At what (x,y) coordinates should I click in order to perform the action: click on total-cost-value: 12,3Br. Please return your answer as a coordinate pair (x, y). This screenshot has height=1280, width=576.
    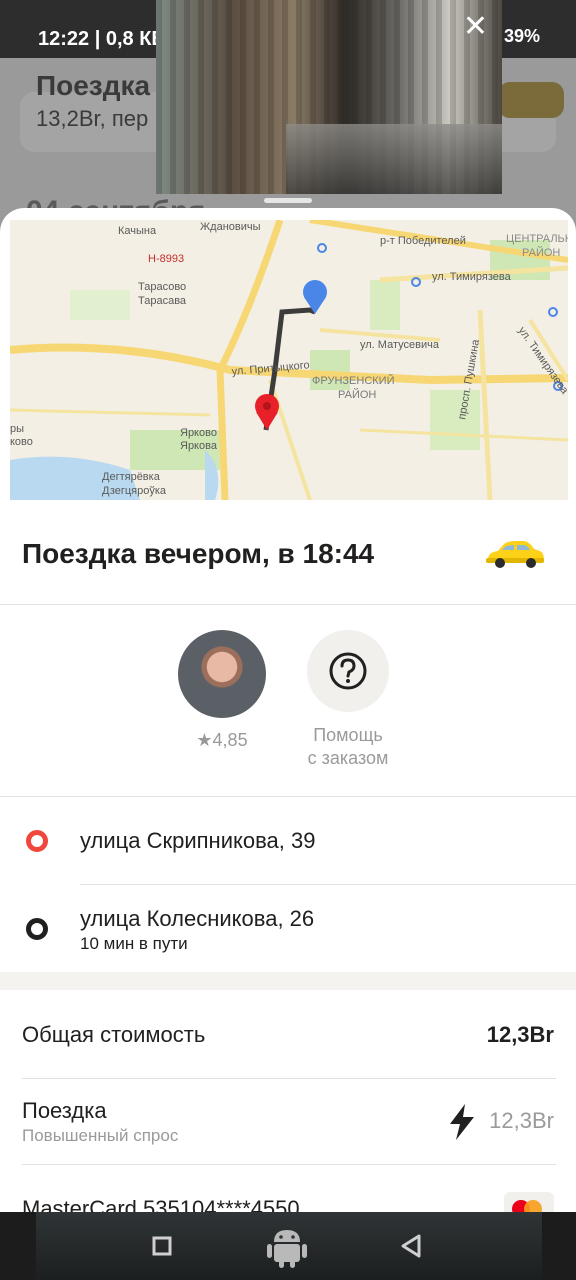
    Looking at the image, I should click on (520, 1034).